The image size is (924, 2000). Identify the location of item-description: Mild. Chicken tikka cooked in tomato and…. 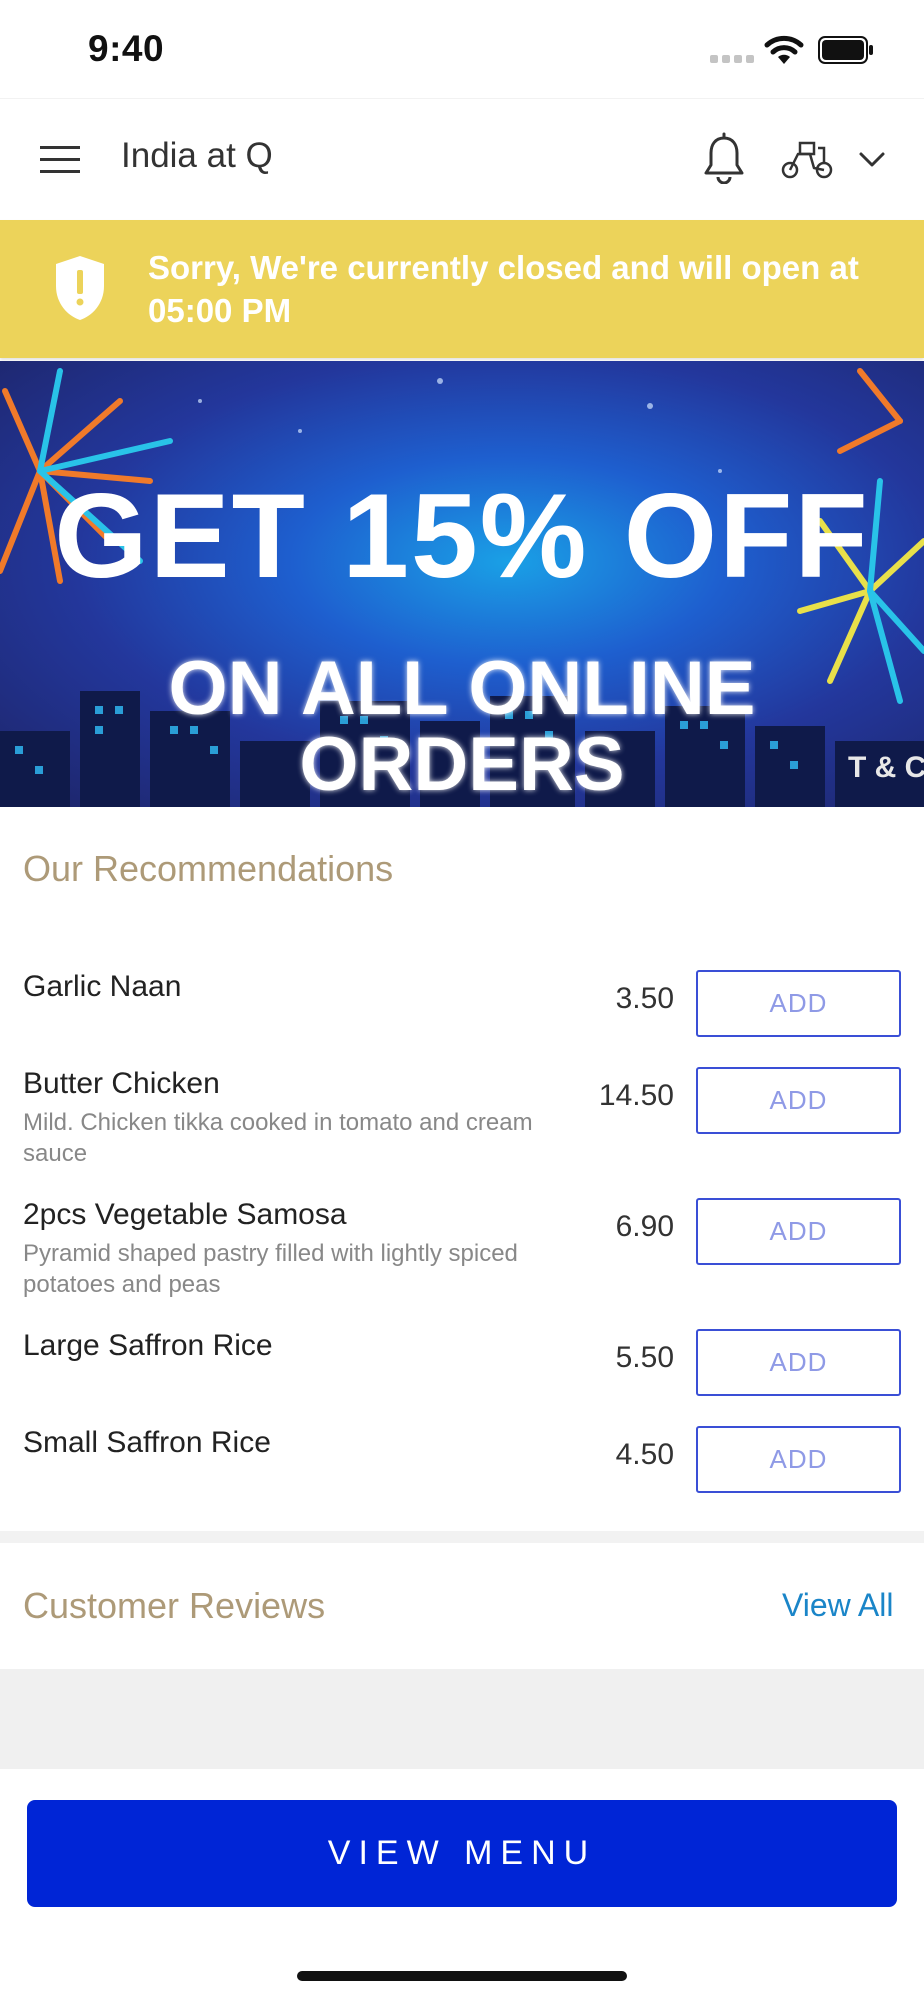
(278, 1138).